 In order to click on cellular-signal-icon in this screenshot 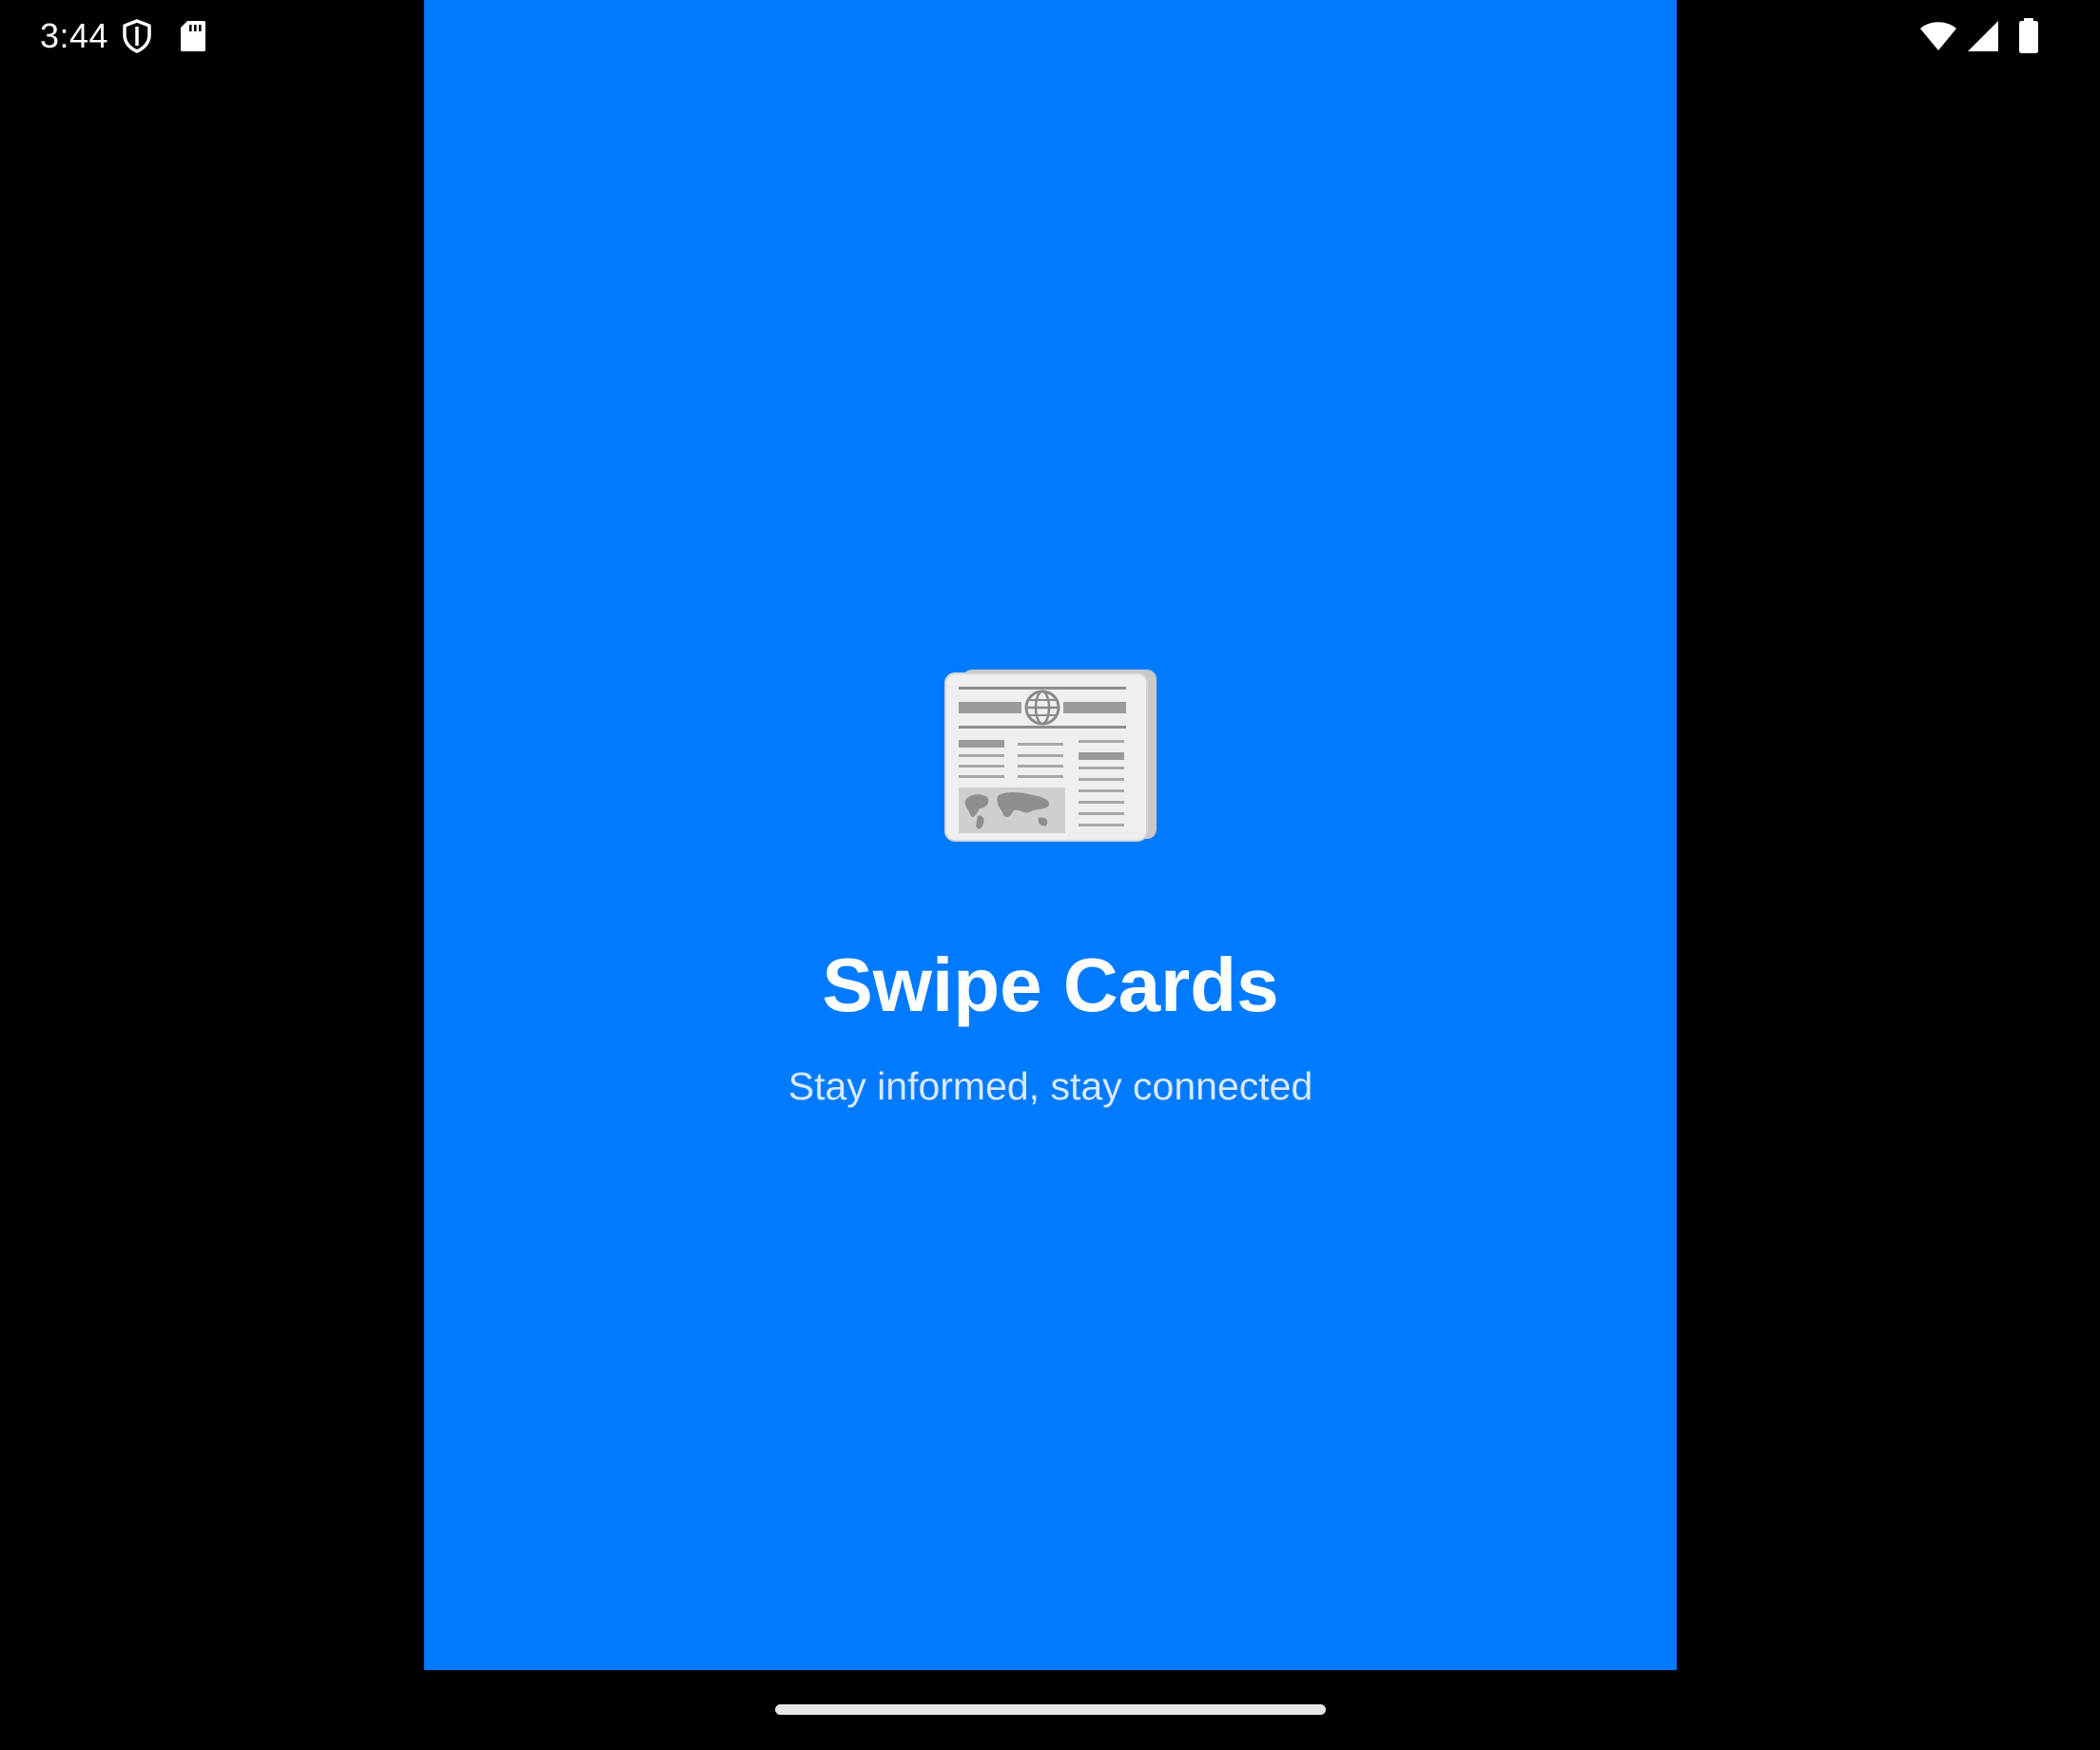, I will do `click(1983, 36)`.